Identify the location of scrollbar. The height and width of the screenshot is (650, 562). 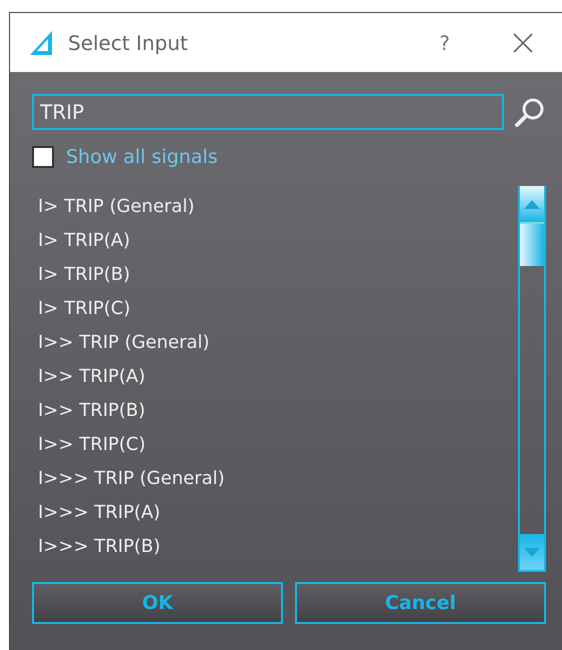
(532, 379).